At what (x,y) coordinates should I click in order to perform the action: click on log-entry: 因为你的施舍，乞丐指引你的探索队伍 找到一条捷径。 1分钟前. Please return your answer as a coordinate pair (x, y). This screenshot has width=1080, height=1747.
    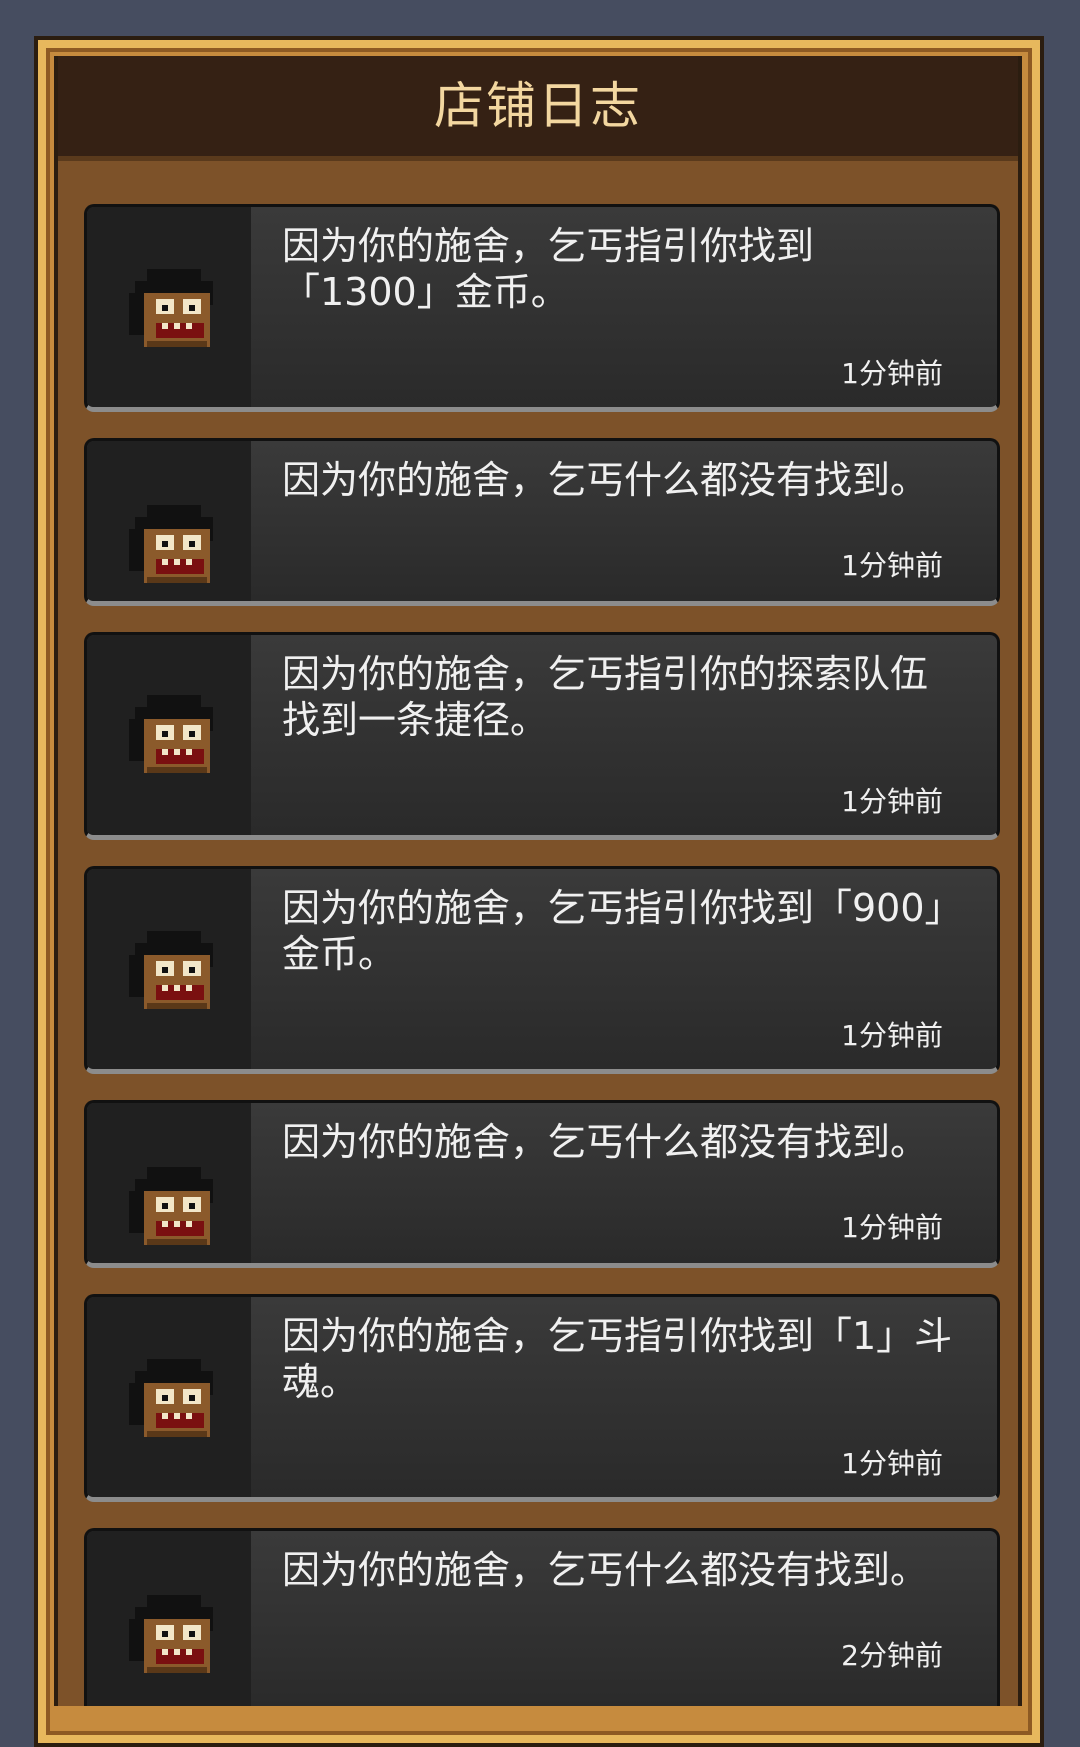
    Looking at the image, I should click on (542, 736).